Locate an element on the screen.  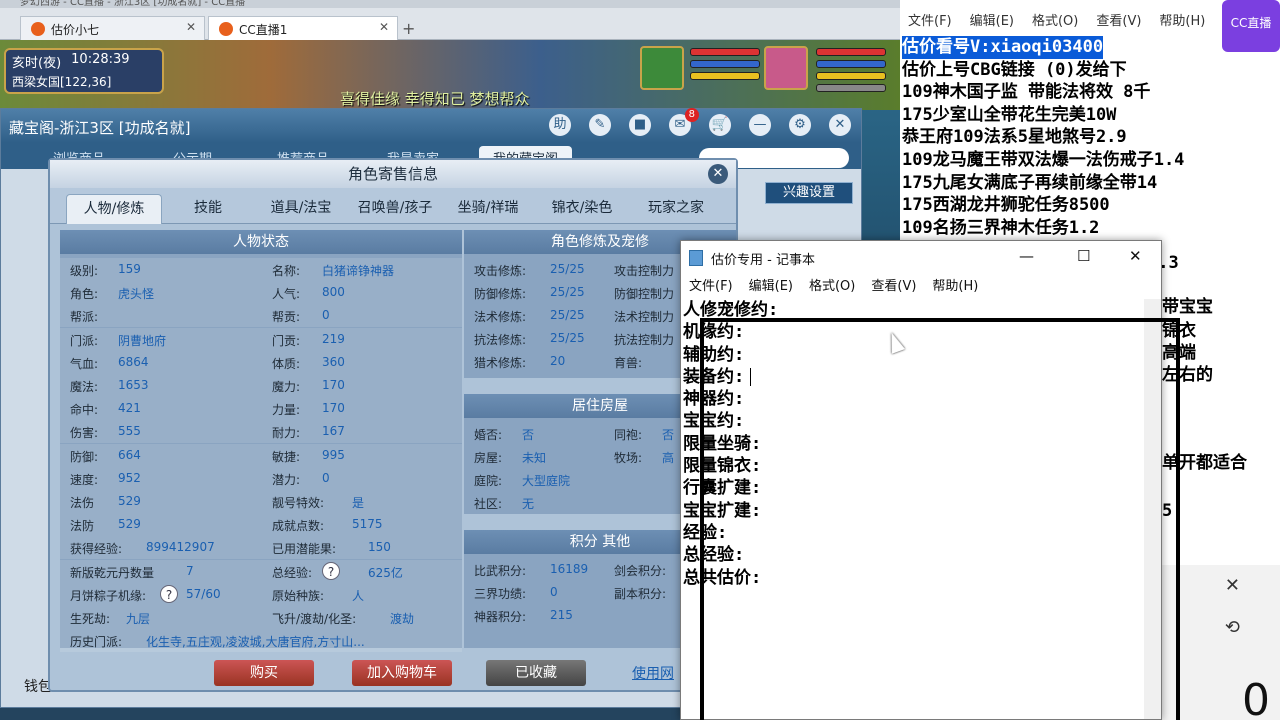
message-icon: ✉ 8 is located at coordinates (684, 122).